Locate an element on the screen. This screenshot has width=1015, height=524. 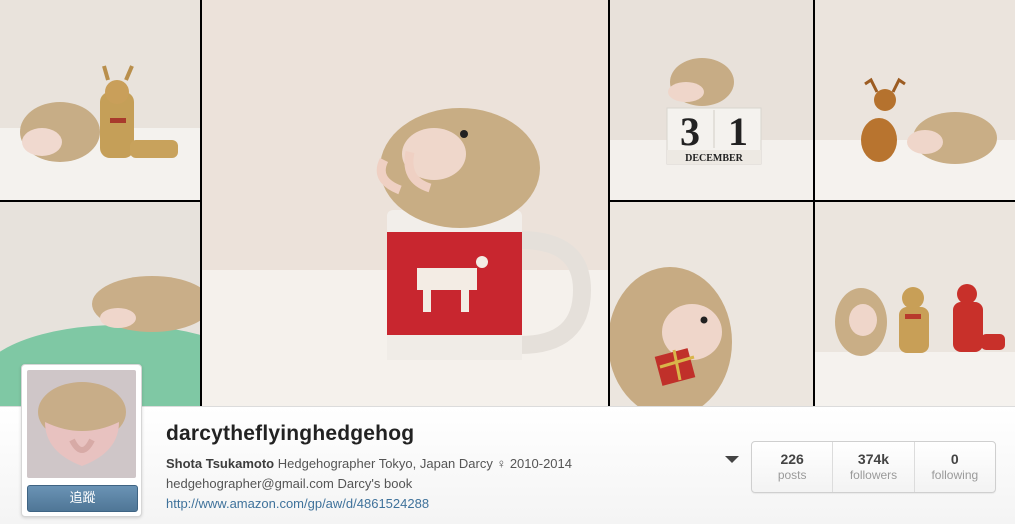
photo-hedgehog-calendar: 3 1 DECEMBER is located at coordinates (711, 100).